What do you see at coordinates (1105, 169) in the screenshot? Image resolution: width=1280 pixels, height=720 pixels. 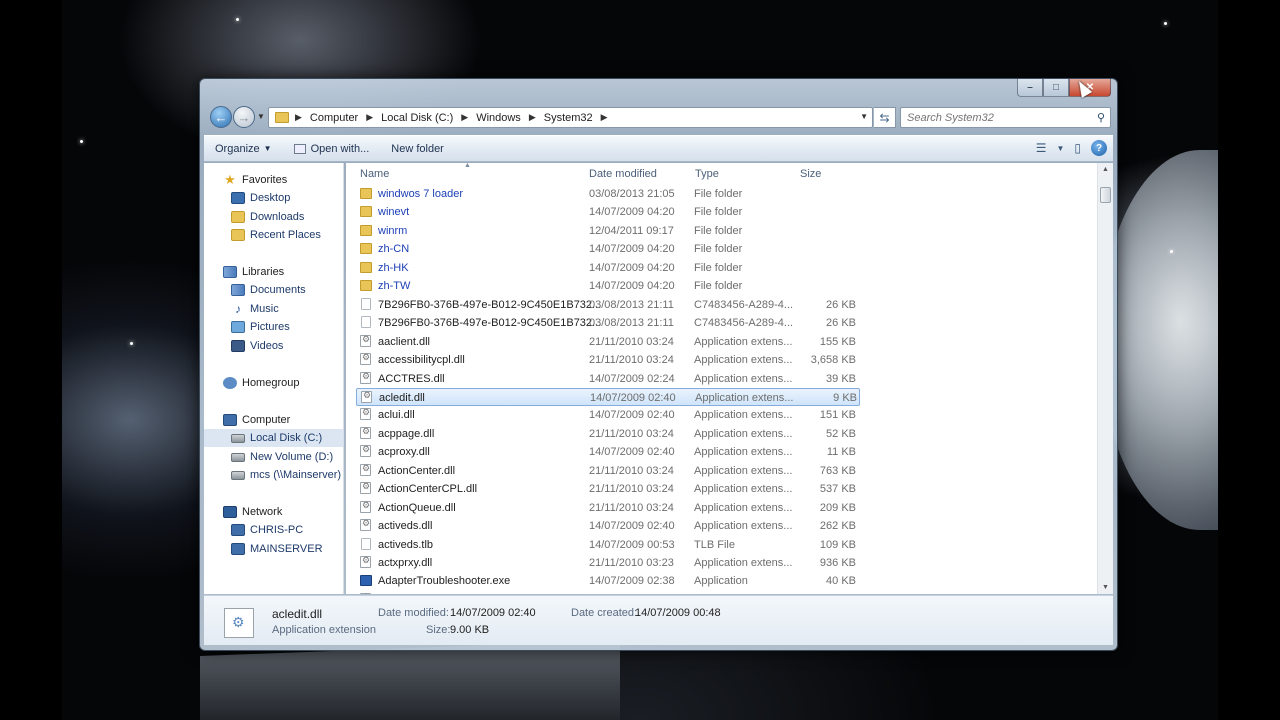 I see `scroll-up-icon: ▲` at bounding box center [1105, 169].